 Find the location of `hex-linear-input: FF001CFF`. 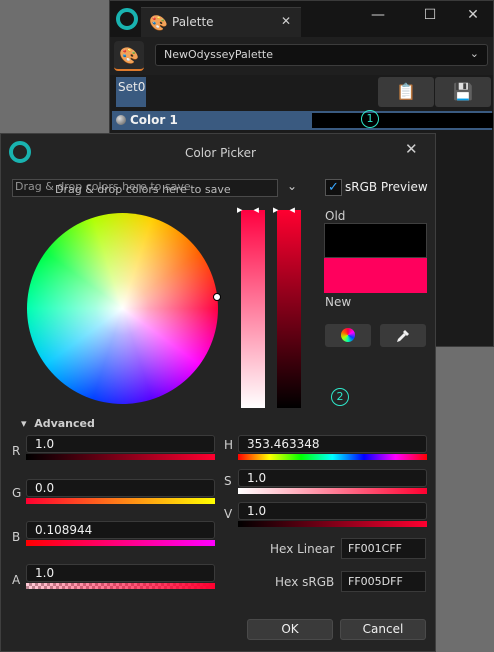

hex-linear-input: FF001CFF is located at coordinates (383, 548).